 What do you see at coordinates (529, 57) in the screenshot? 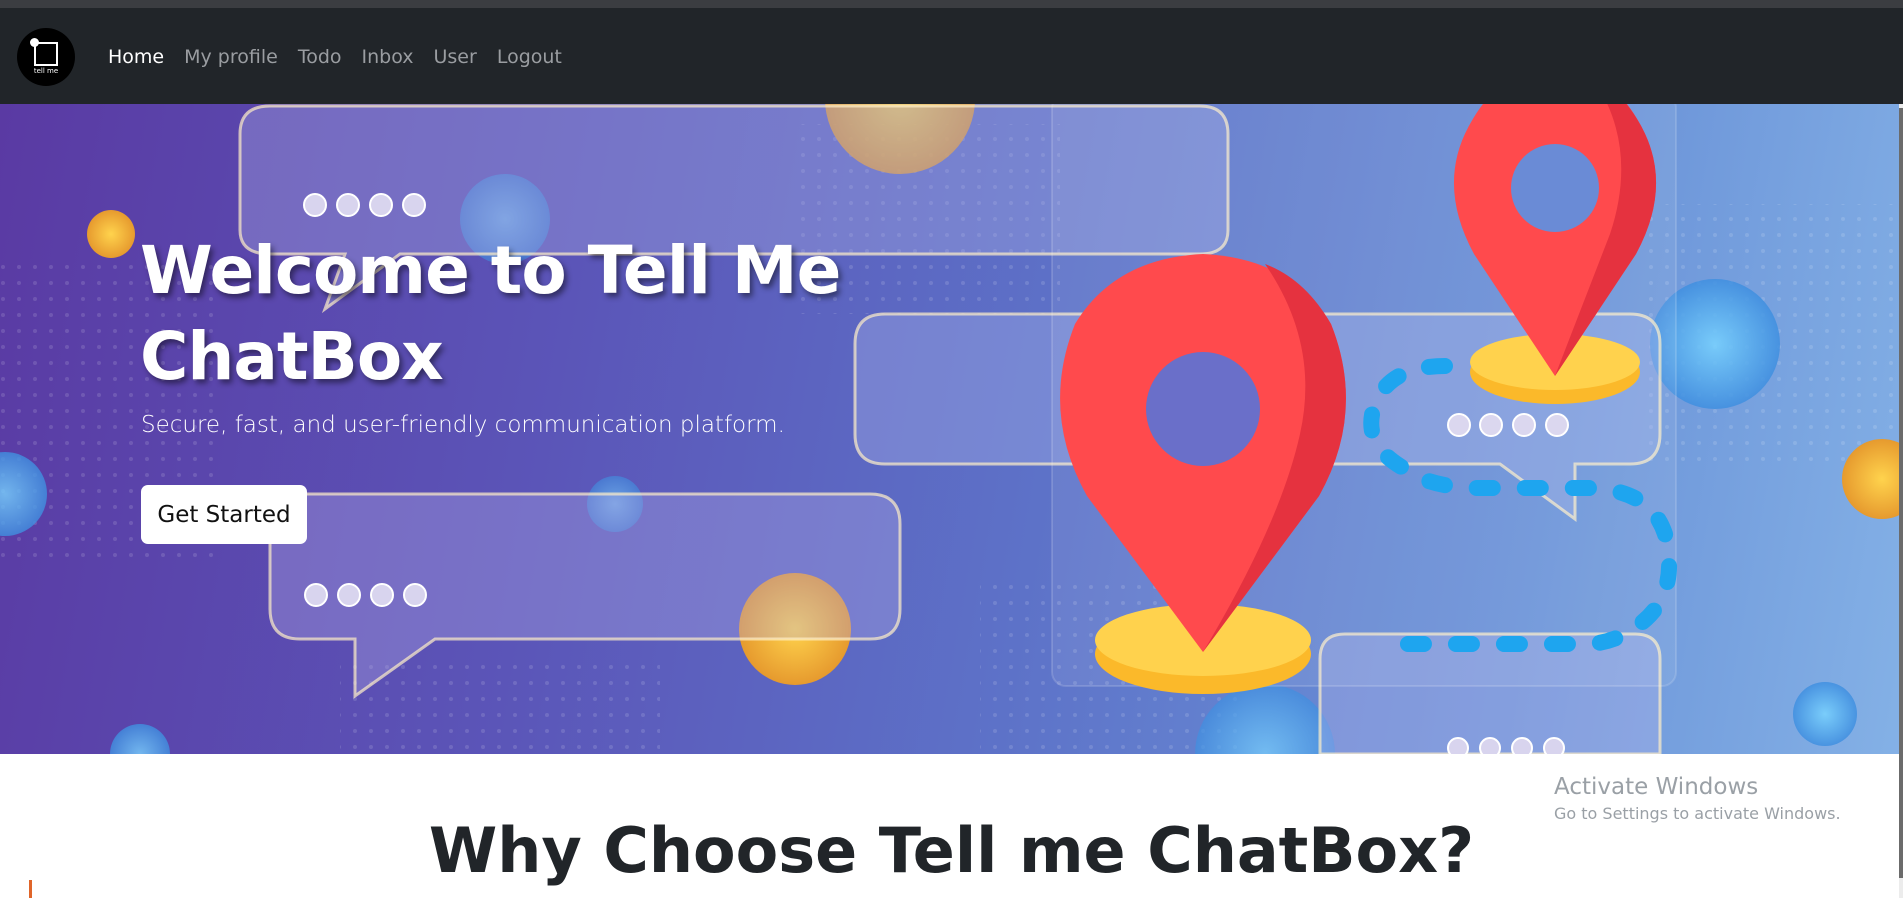
I see `nav-logout: Logout` at bounding box center [529, 57].